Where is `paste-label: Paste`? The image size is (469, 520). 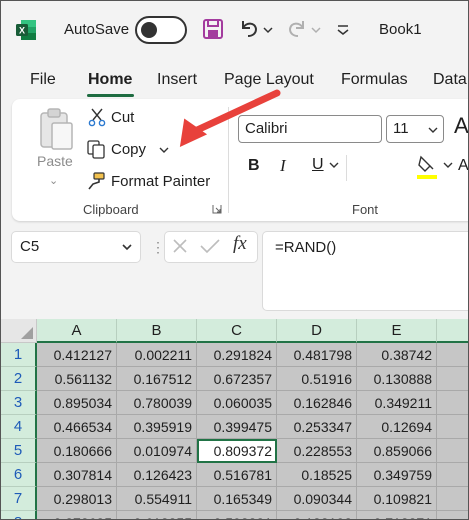 paste-label: Paste is located at coordinates (55, 161).